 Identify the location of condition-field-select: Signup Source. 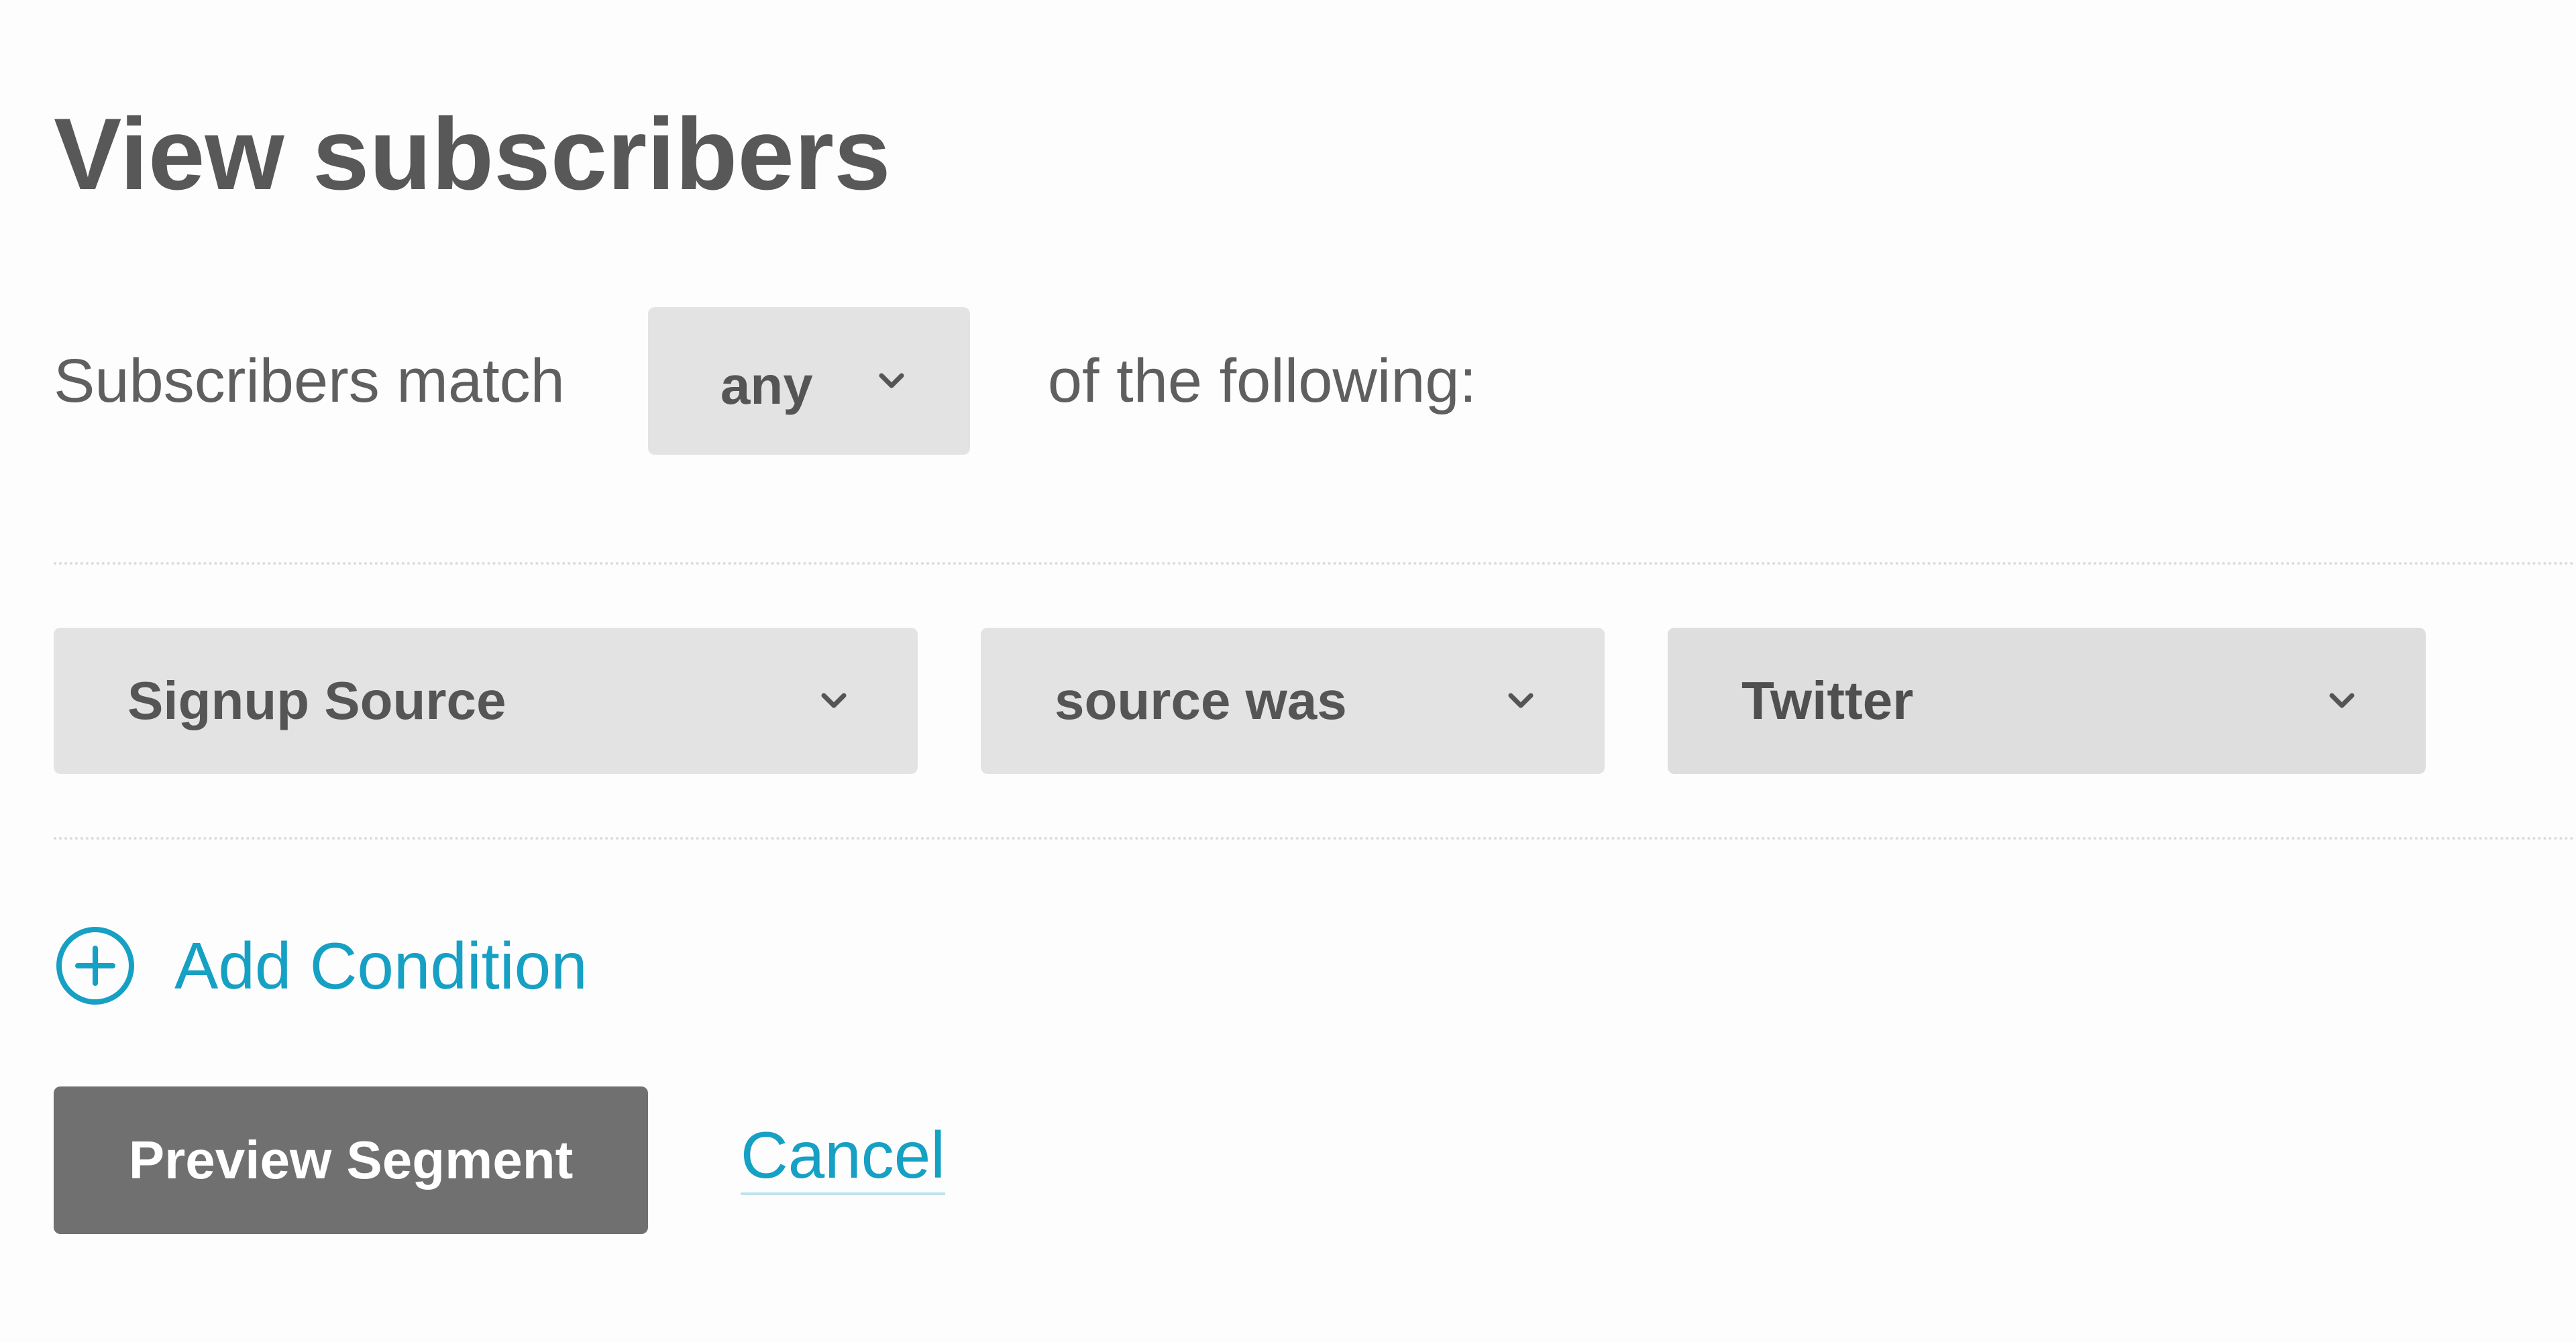
(486, 701).